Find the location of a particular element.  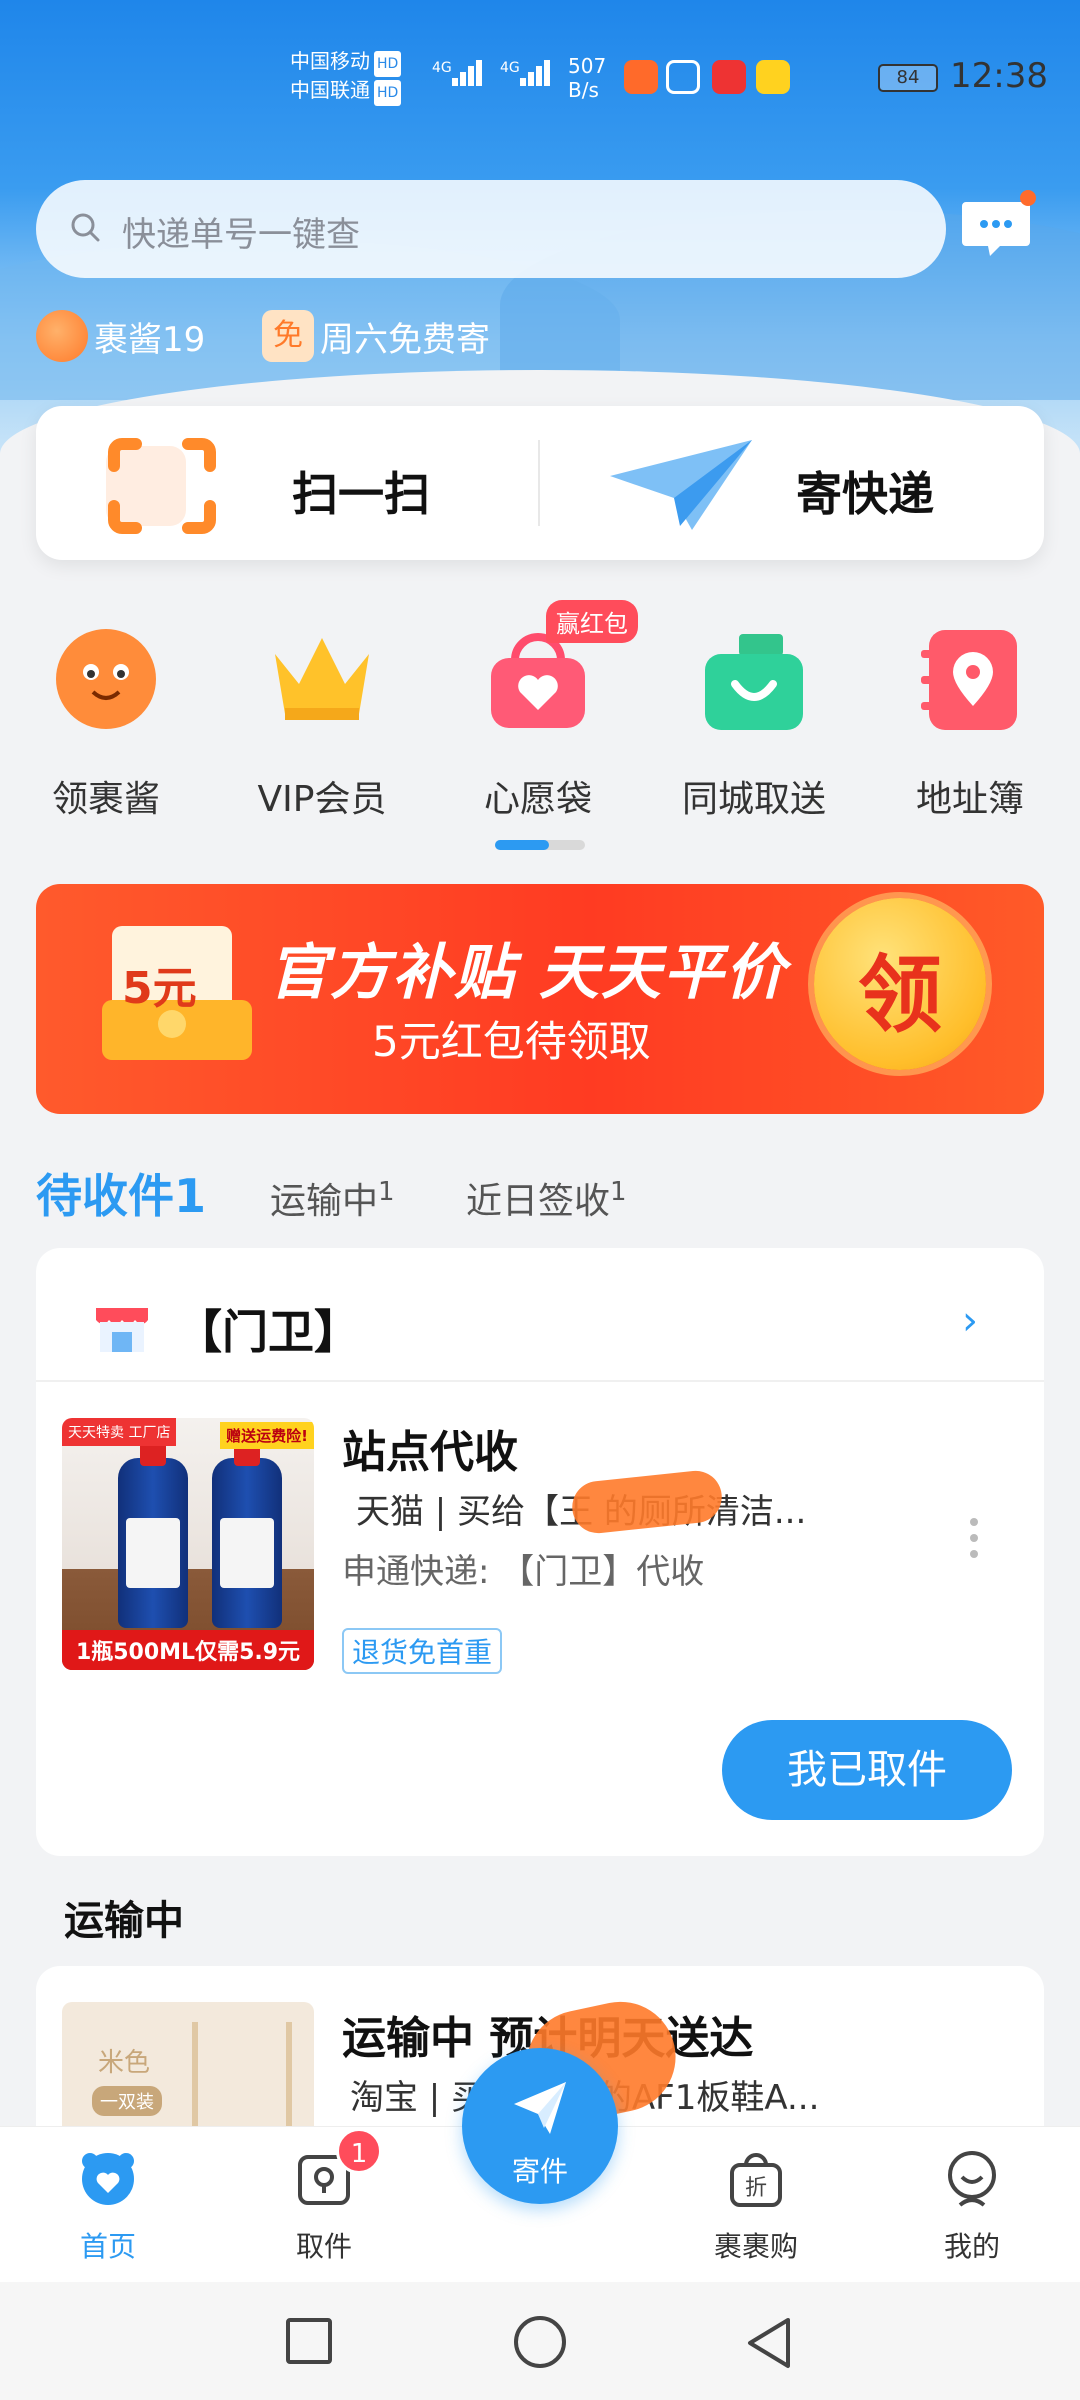

home-icon is located at coordinates (108, 2179).